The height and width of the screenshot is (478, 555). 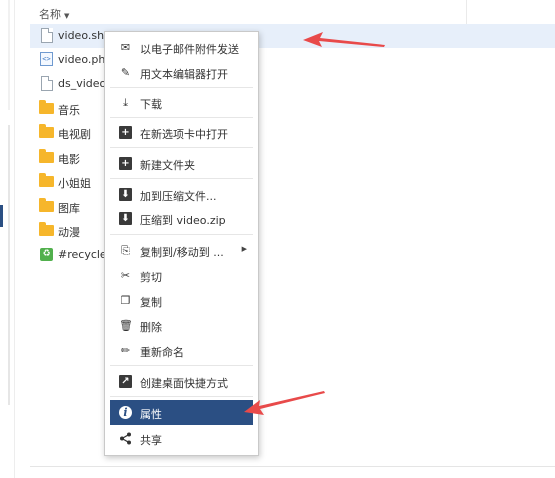 What do you see at coordinates (69, 208) in the screenshot?
I see `folder-name: 图库` at bounding box center [69, 208].